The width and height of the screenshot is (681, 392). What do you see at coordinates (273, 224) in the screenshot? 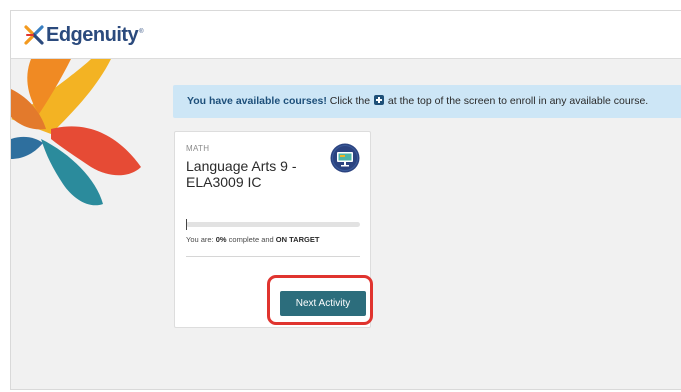
I see `progress-bar` at bounding box center [273, 224].